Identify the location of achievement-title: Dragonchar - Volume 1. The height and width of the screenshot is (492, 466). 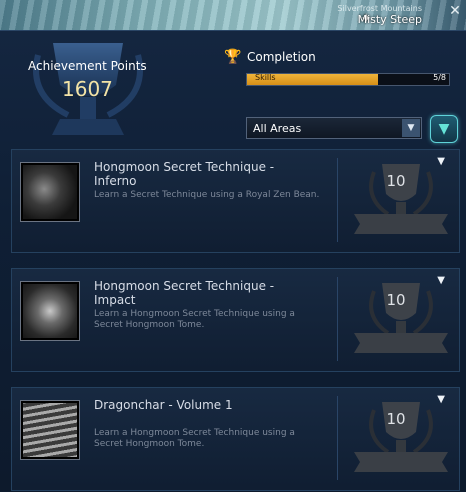
(163, 405).